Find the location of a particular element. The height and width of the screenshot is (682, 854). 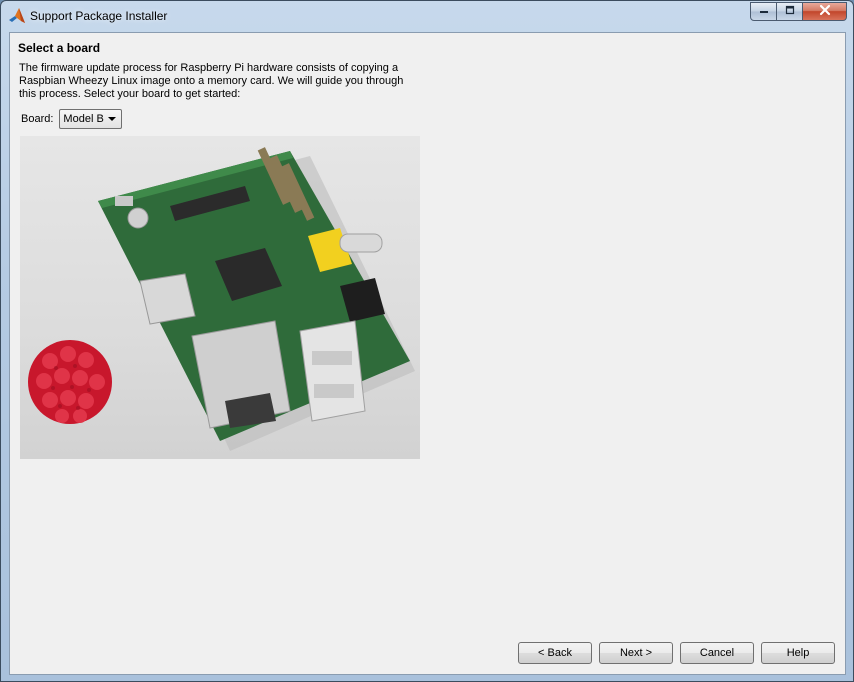

maximize-button is located at coordinates (790, 11).